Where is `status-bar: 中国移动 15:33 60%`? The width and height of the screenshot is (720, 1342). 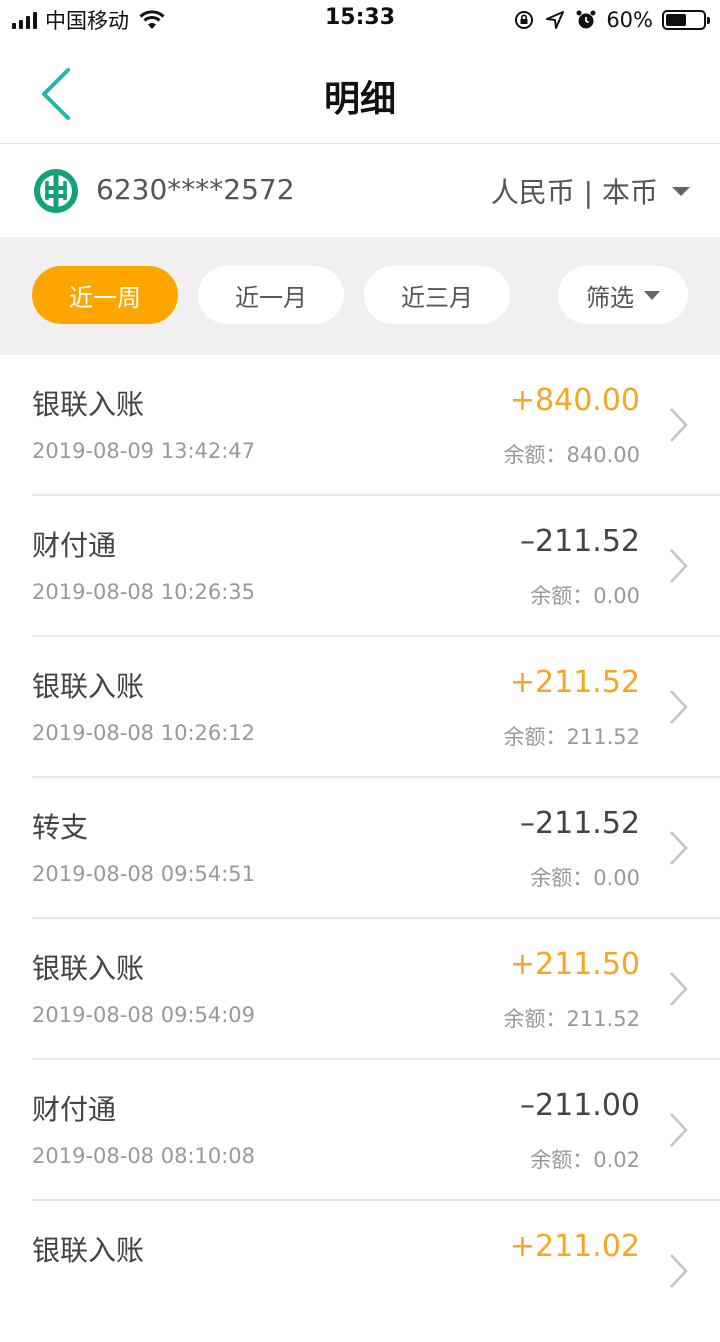 status-bar: 中国移动 15:33 60% is located at coordinates (360, 20).